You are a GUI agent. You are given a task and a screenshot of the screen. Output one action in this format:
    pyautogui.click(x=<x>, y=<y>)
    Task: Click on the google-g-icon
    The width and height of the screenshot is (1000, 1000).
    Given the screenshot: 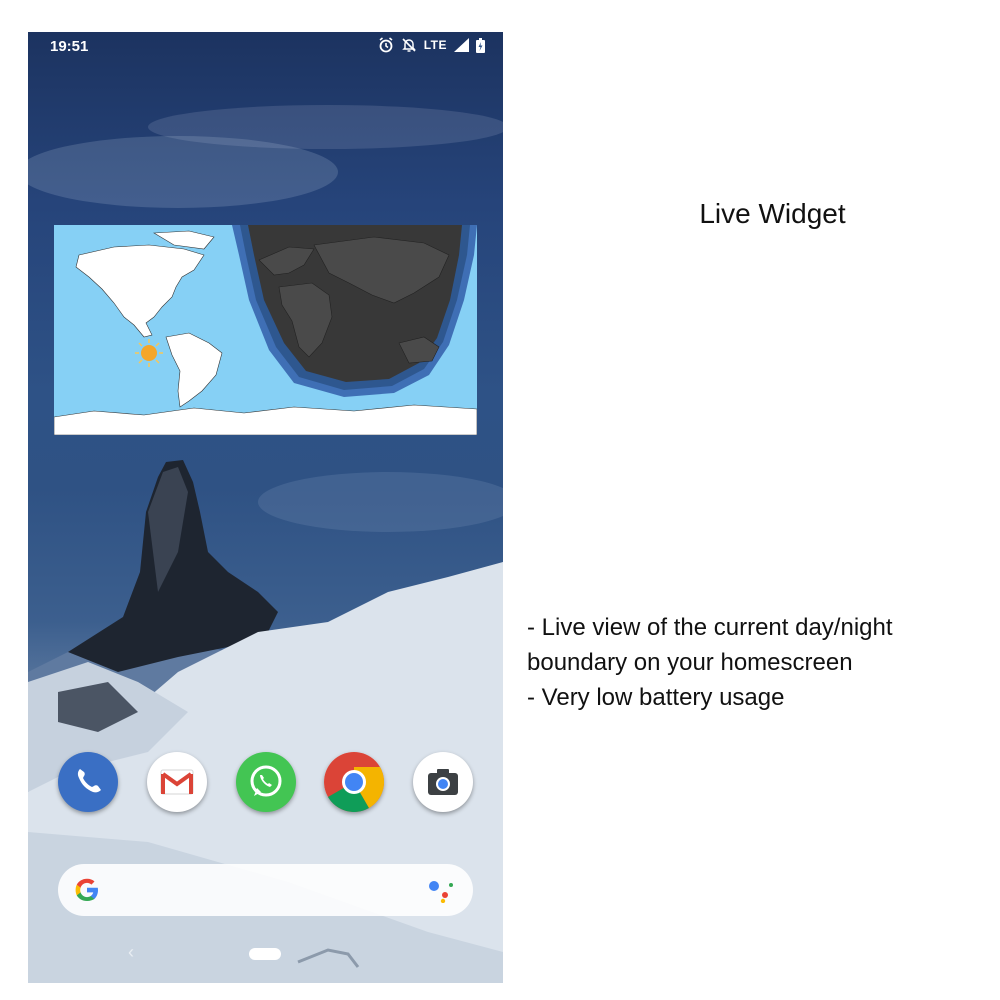 What is the action you would take?
    pyautogui.click(x=87, y=892)
    